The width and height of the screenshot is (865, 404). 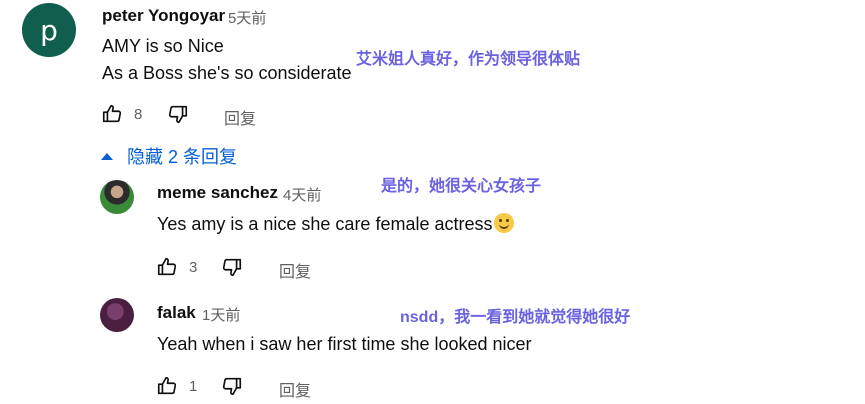 I want to click on like-count: 8, so click(x=138, y=114).